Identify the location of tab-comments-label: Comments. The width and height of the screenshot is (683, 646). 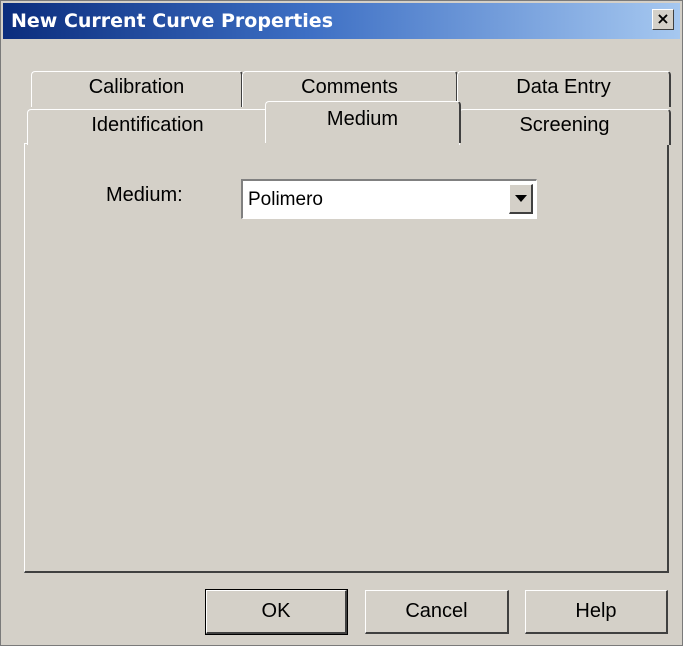
(349, 87).